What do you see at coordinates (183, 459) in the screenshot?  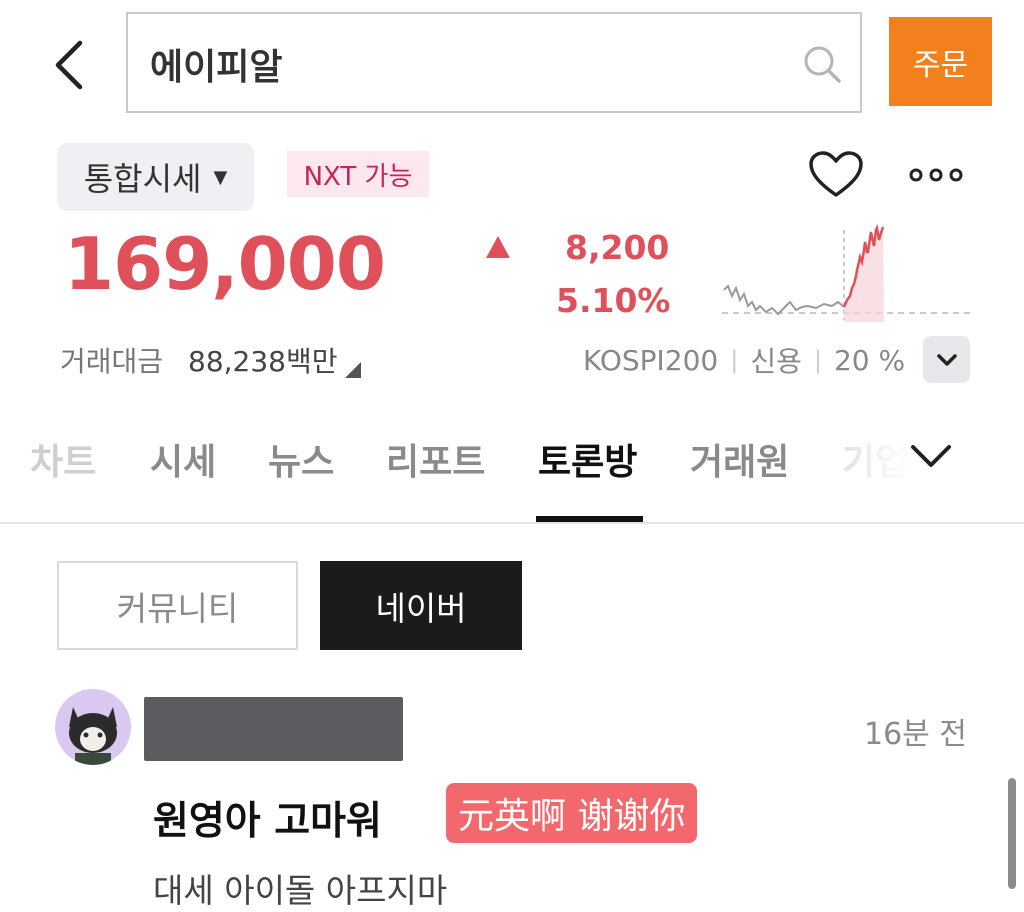 I see `tab-quote: 시세` at bounding box center [183, 459].